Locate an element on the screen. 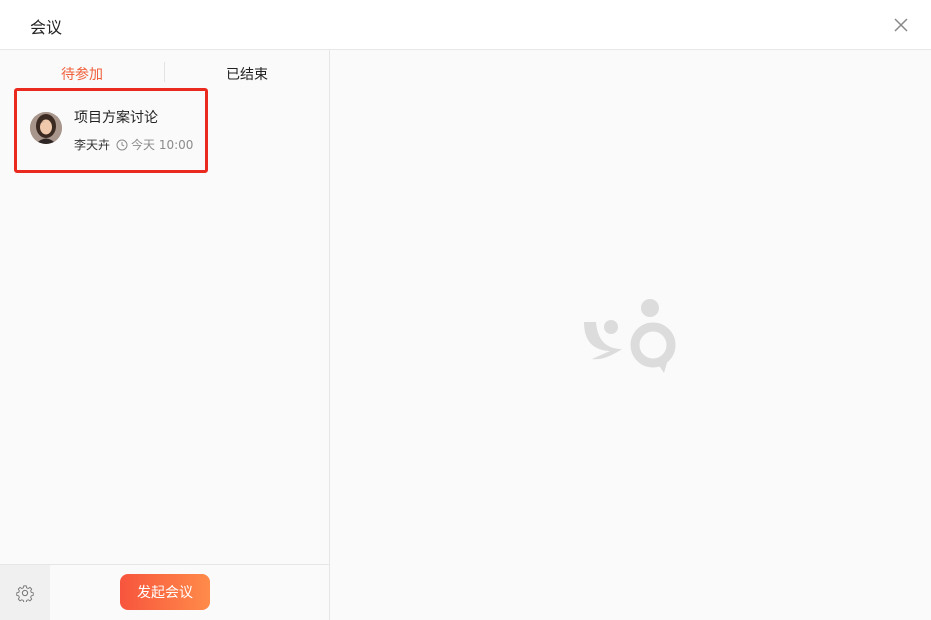  tab-upcoming: 待参加 is located at coordinates (82, 74).